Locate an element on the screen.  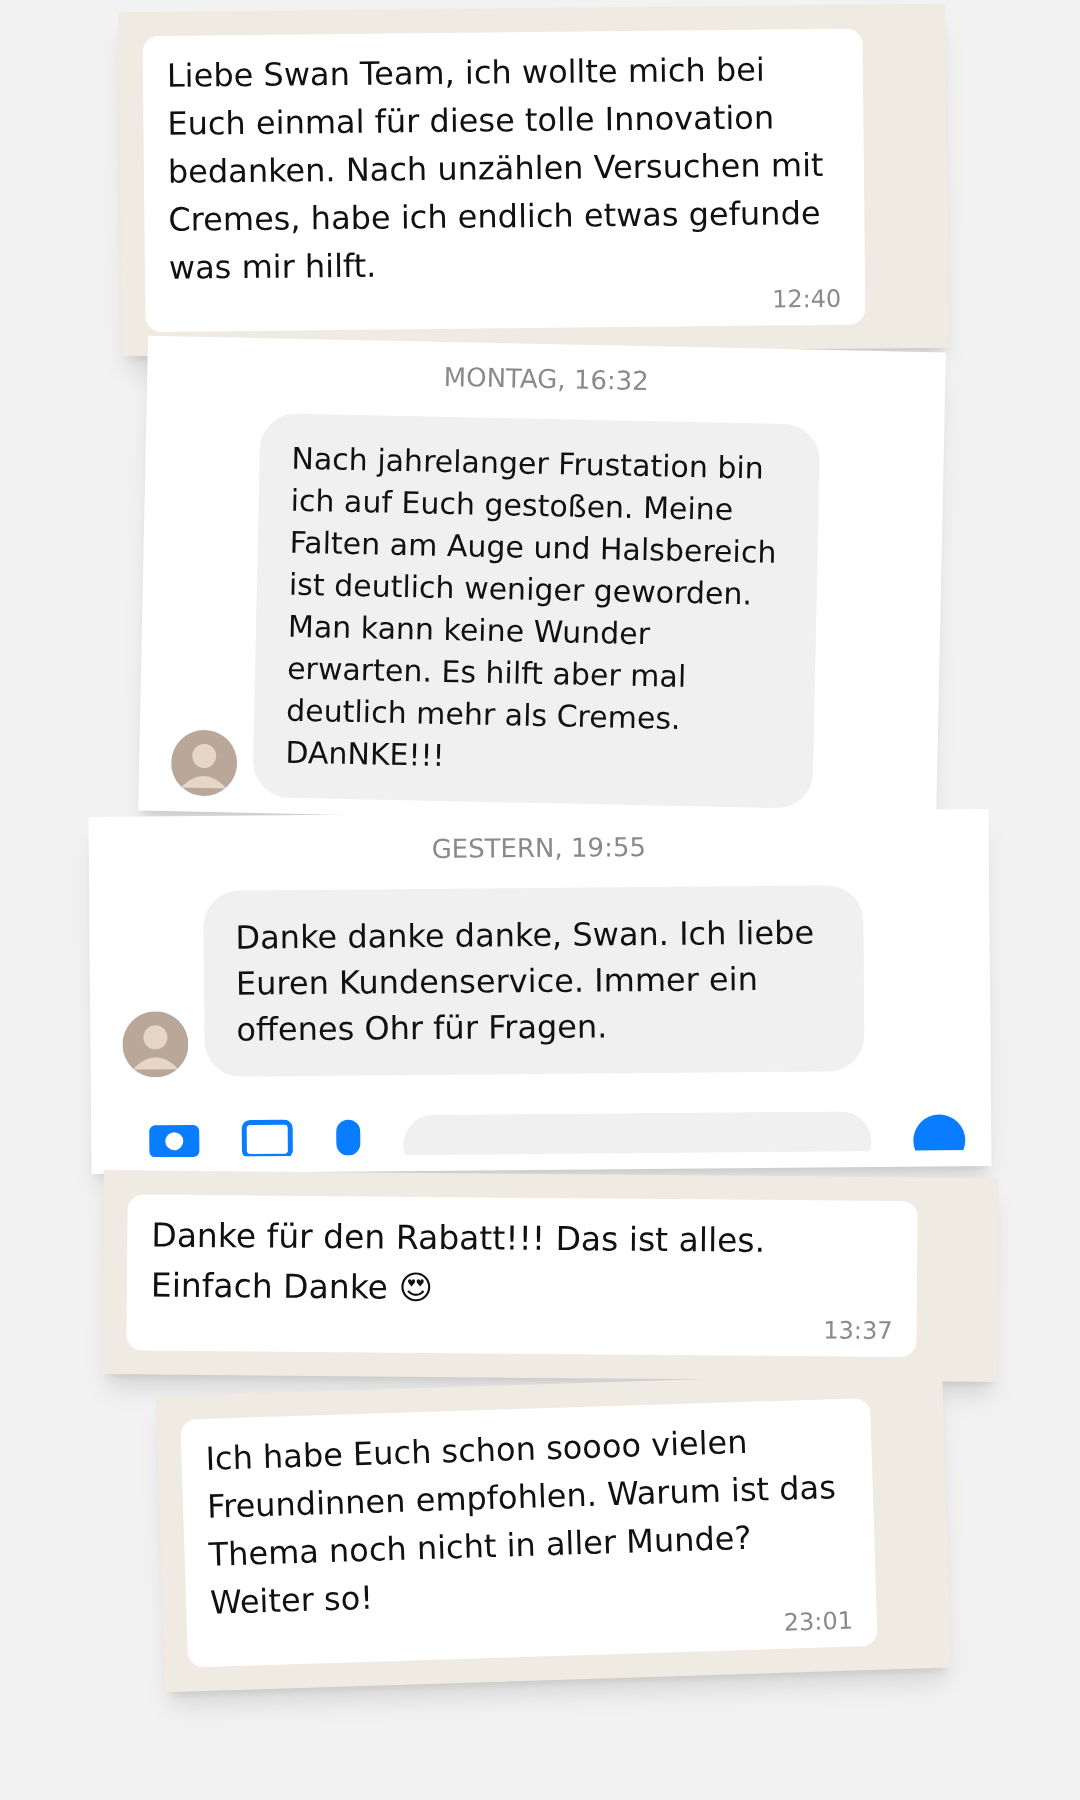
date-label: GESTERN, 19:55 is located at coordinates (539, 848).